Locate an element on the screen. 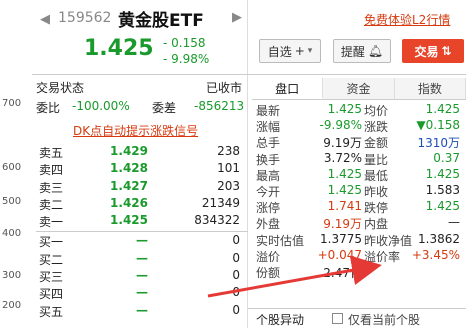 This screenshot has height=328, width=466. tab-zhishu: 指数 is located at coordinates (430, 88).